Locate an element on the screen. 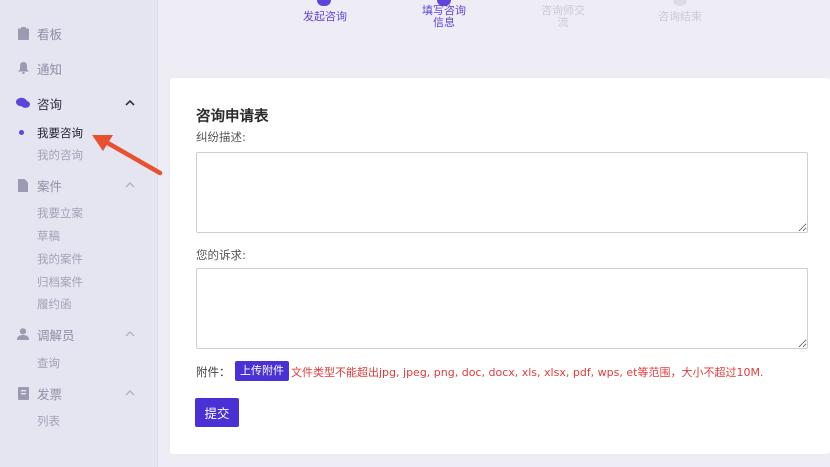 The width and height of the screenshot is (830, 467). claim-textarea is located at coordinates (502, 308).